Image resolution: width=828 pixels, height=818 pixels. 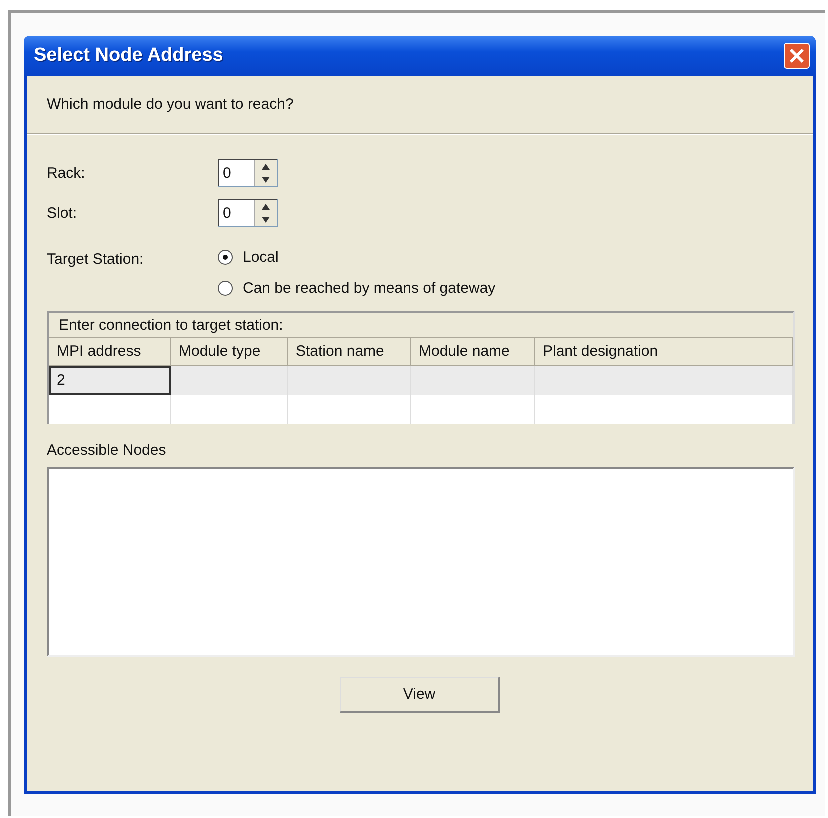 What do you see at coordinates (357, 257) in the screenshot?
I see `radio-option: Local` at bounding box center [357, 257].